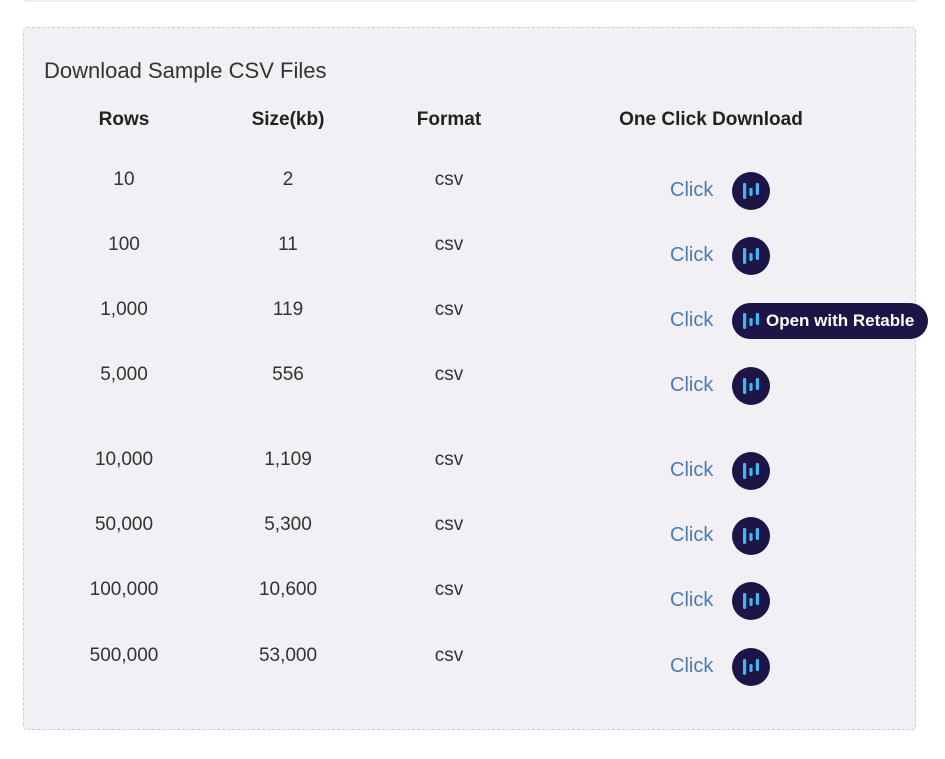 The image size is (945, 759). Describe the element at coordinates (288, 524) in the screenshot. I see `cell-size: 5,300` at that location.